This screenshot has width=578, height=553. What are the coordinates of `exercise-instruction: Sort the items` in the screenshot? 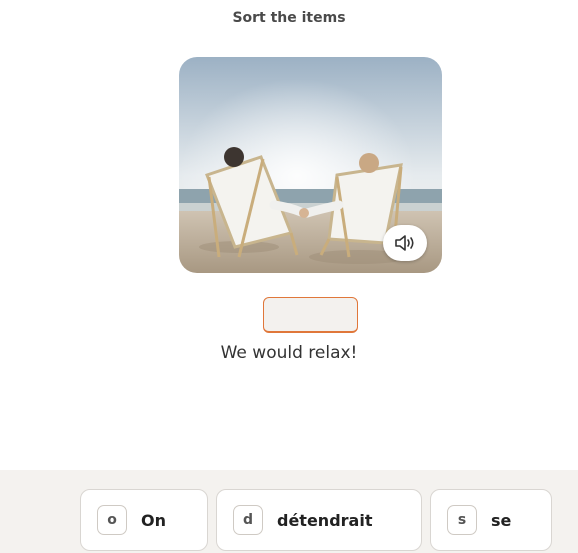 It's located at (289, 18).